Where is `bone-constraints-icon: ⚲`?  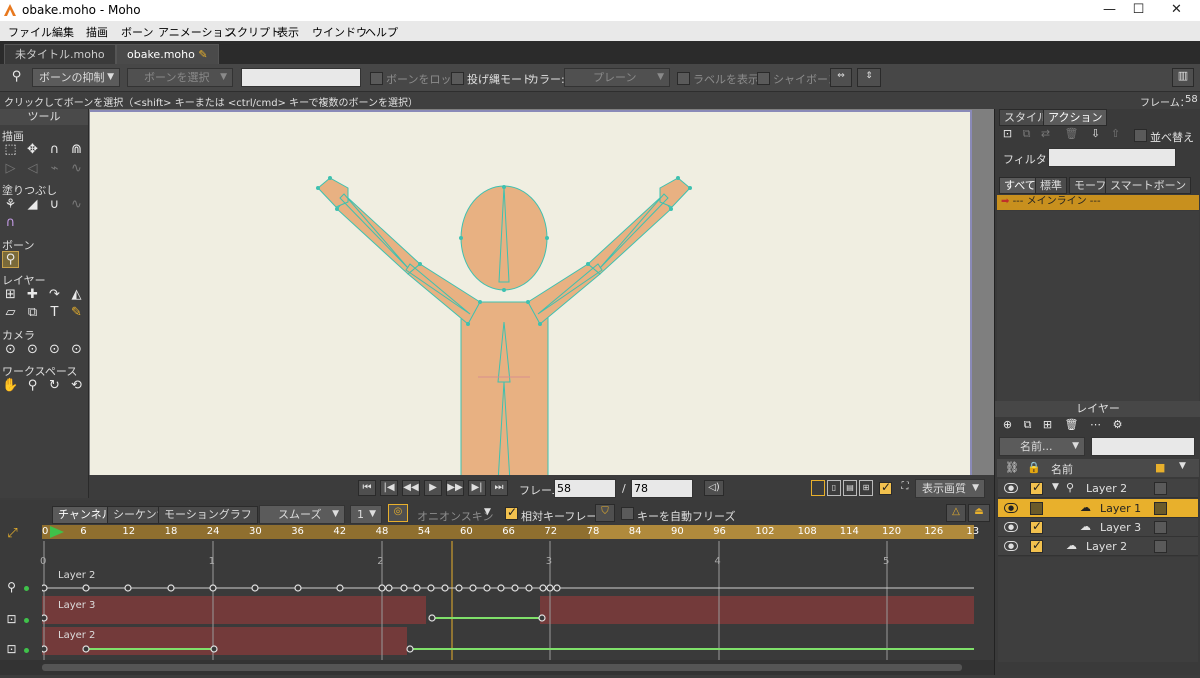
bone-constraints-icon: ⚲ is located at coordinates (10, 259).